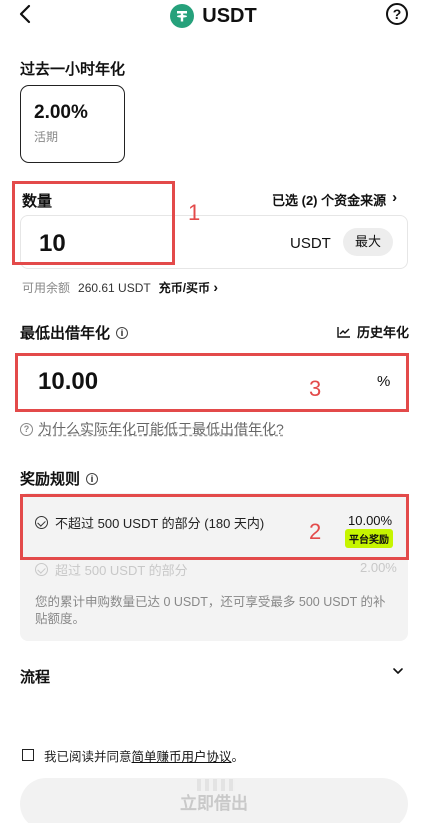 This screenshot has height=823, width=427. I want to click on reward-label: 奖励规则, so click(50, 479).